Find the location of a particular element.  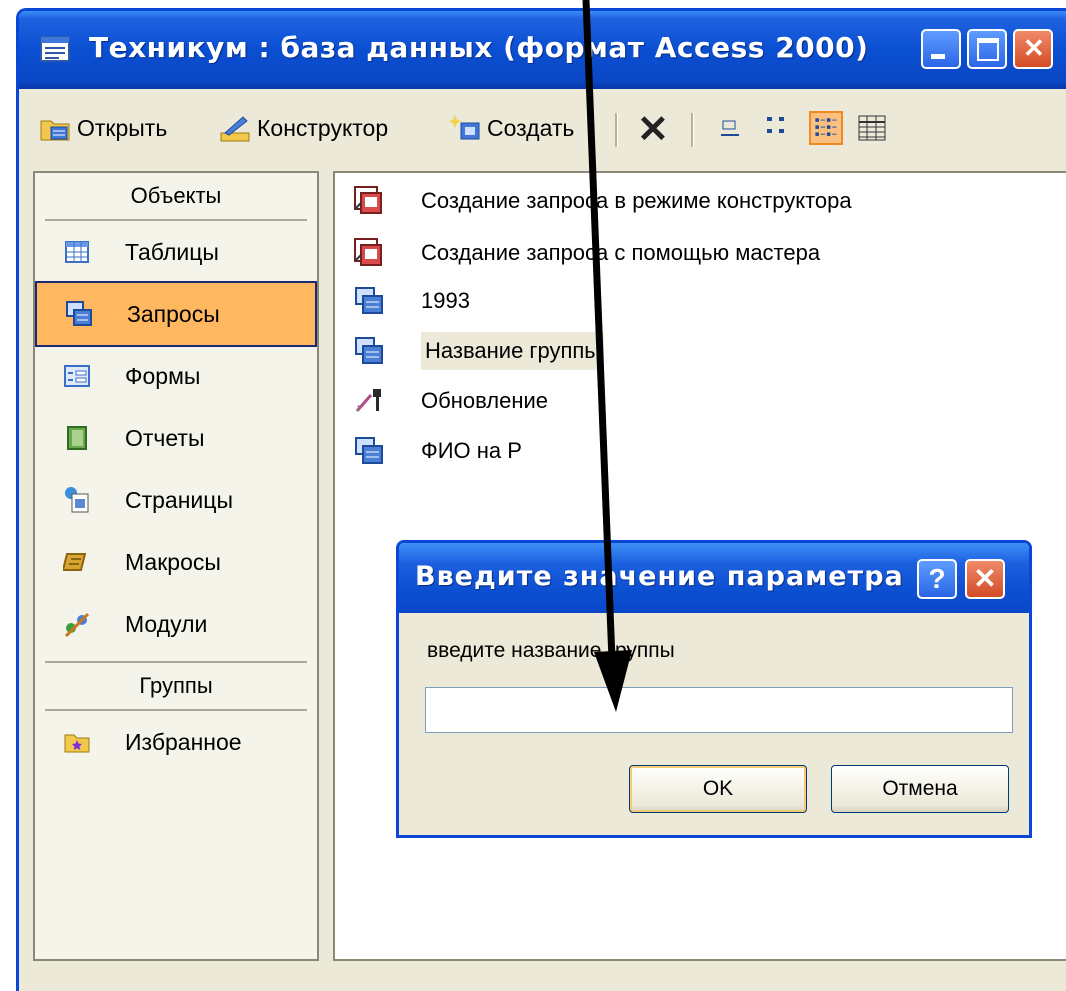

list-item-query-group-name: Название группы is located at coordinates (479, 351).